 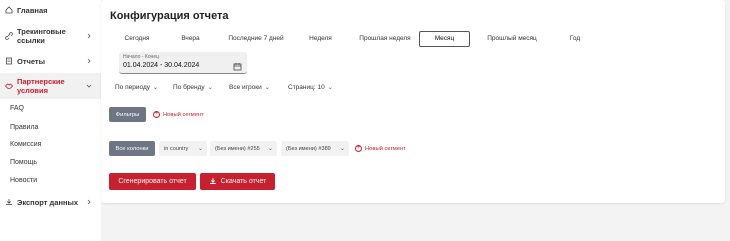 What do you see at coordinates (385, 39) in the screenshot?
I see `tab-last-week: Прошлая неделя` at bounding box center [385, 39].